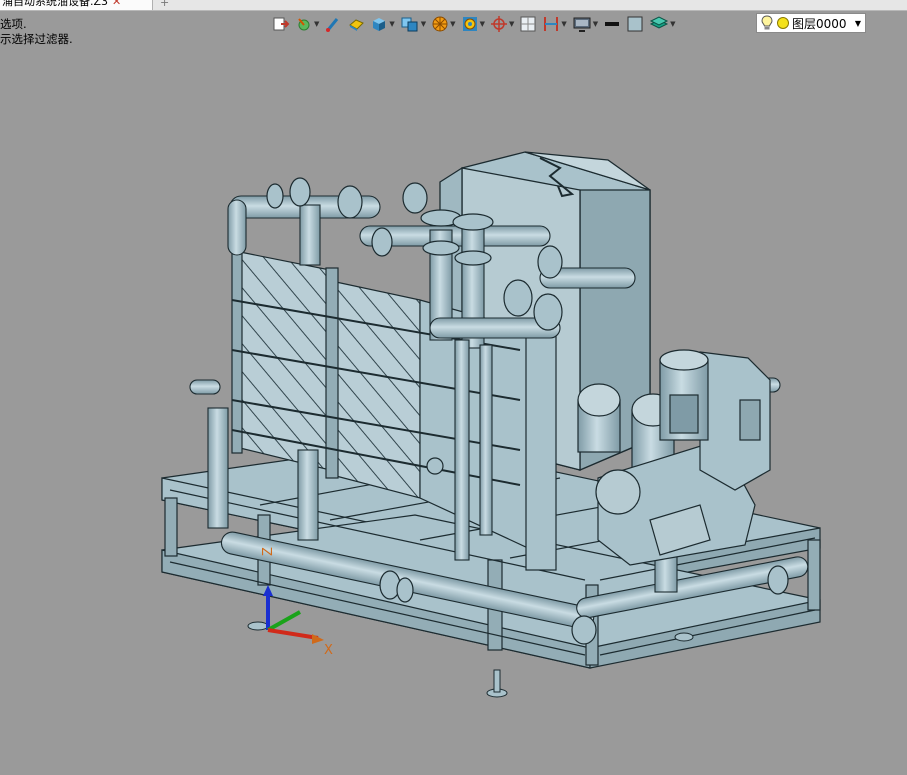 The width and height of the screenshot is (907, 775). Describe the element at coordinates (819, 23) in the screenshot. I see `layer-name: 图层0000` at that location.